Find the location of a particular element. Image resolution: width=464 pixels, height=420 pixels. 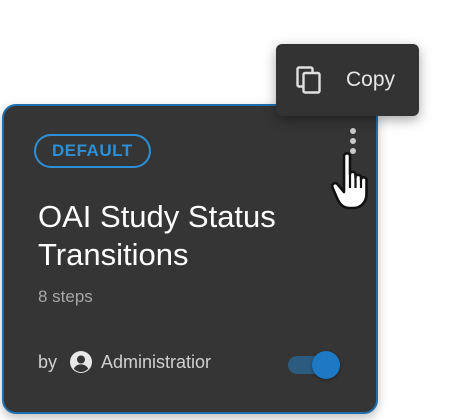

menu-item-label: Copy is located at coordinates (371, 79).